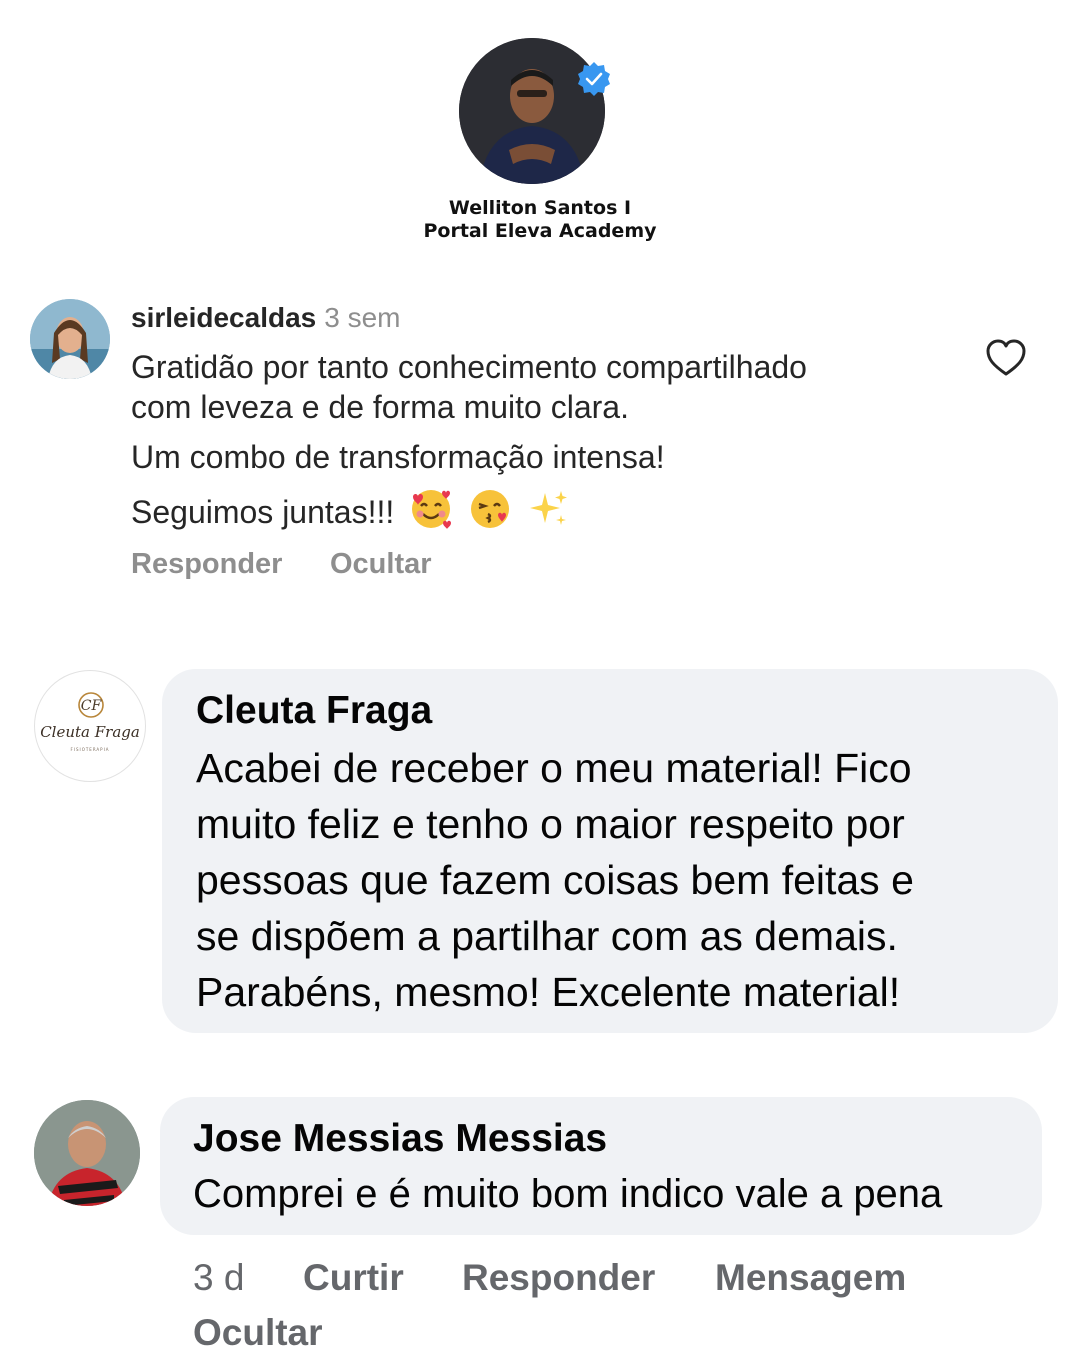 The image size is (1080, 1355). Describe the element at coordinates (223, 317) in the screenshot. I see `comment-username: sirleidecaldas` at that location.